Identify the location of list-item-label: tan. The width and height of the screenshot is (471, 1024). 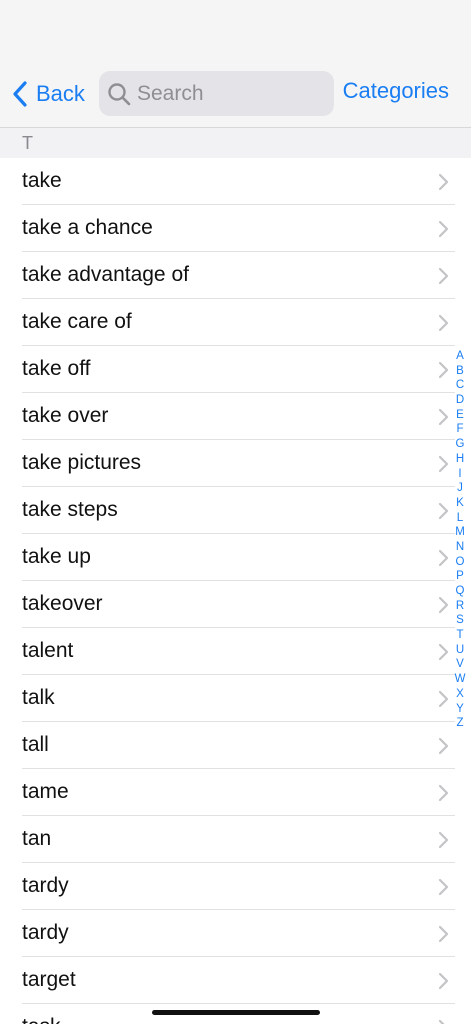
(37, 838).